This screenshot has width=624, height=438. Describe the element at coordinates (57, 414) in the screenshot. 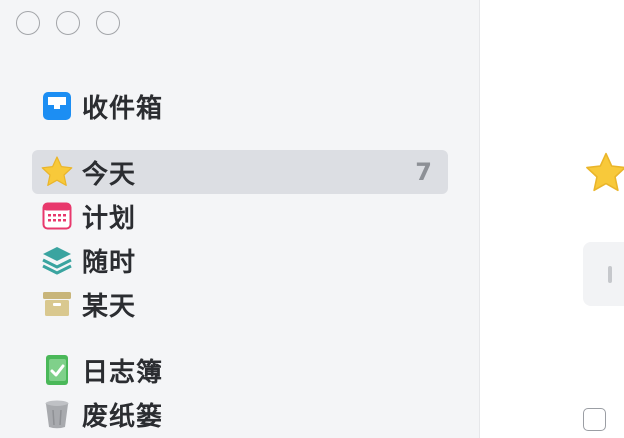

I see `trash-icon` at that location.